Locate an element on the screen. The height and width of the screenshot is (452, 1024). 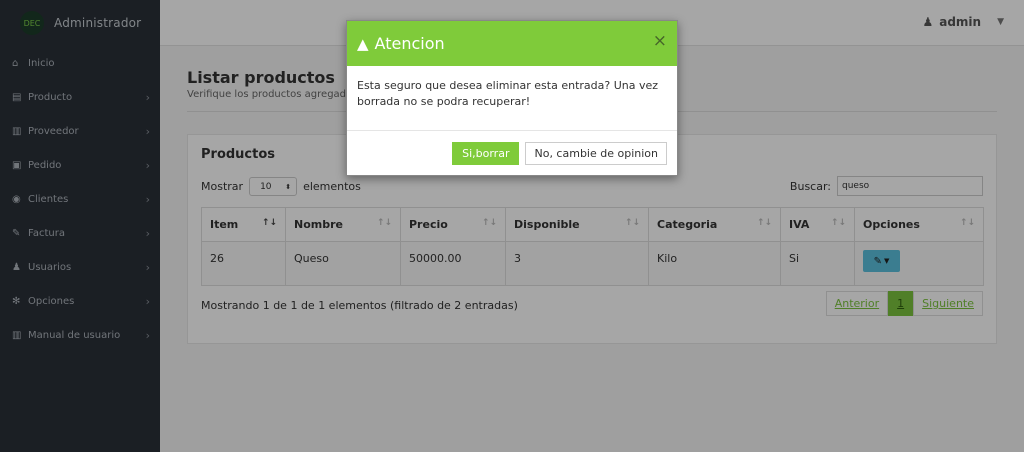
dialog-footer: Si,borrar No, cambie de opinion is located at coordinates (559, 153).